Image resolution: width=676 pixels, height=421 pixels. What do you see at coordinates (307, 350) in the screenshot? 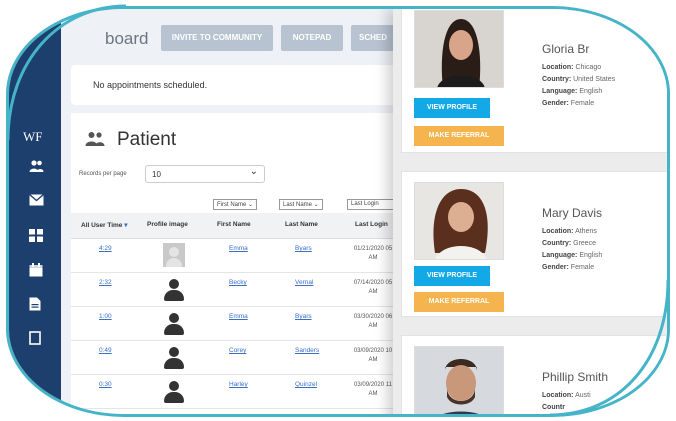
I see `last-name-link: Sanders` at bounding box center [307, 350].